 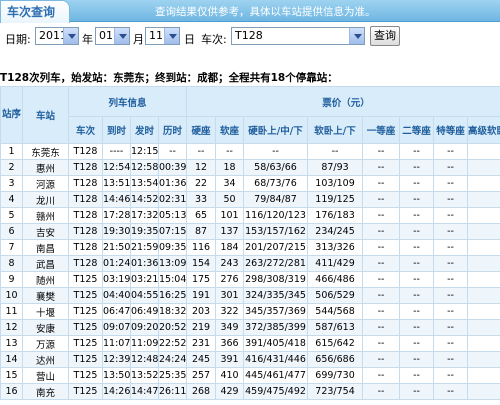 What do you see at coordinates (116, 130) in the screenshot?
I see `header-arrive: 到时` at bounding box center [116, 130].